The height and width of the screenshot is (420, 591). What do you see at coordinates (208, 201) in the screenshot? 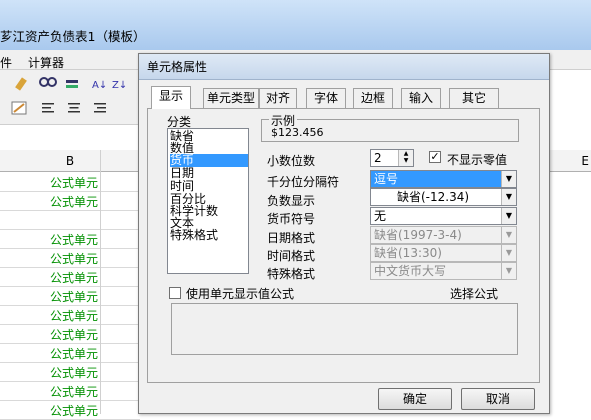
I see `category-list: 缺省 数值 货币 日期 时间 百分比 科学计数 文本 特殊格式` at bounding box center [208, 201].